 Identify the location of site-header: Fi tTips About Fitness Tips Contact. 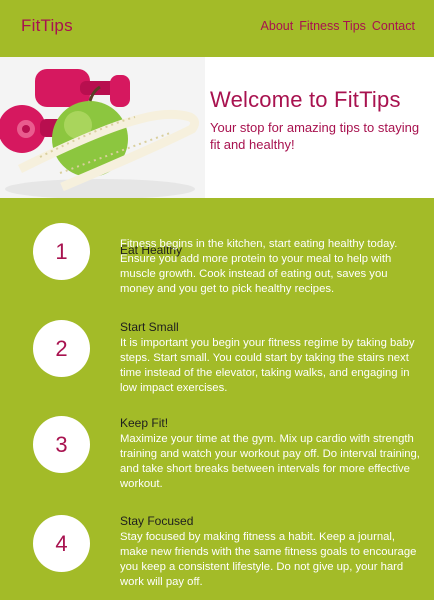
(217, 28).